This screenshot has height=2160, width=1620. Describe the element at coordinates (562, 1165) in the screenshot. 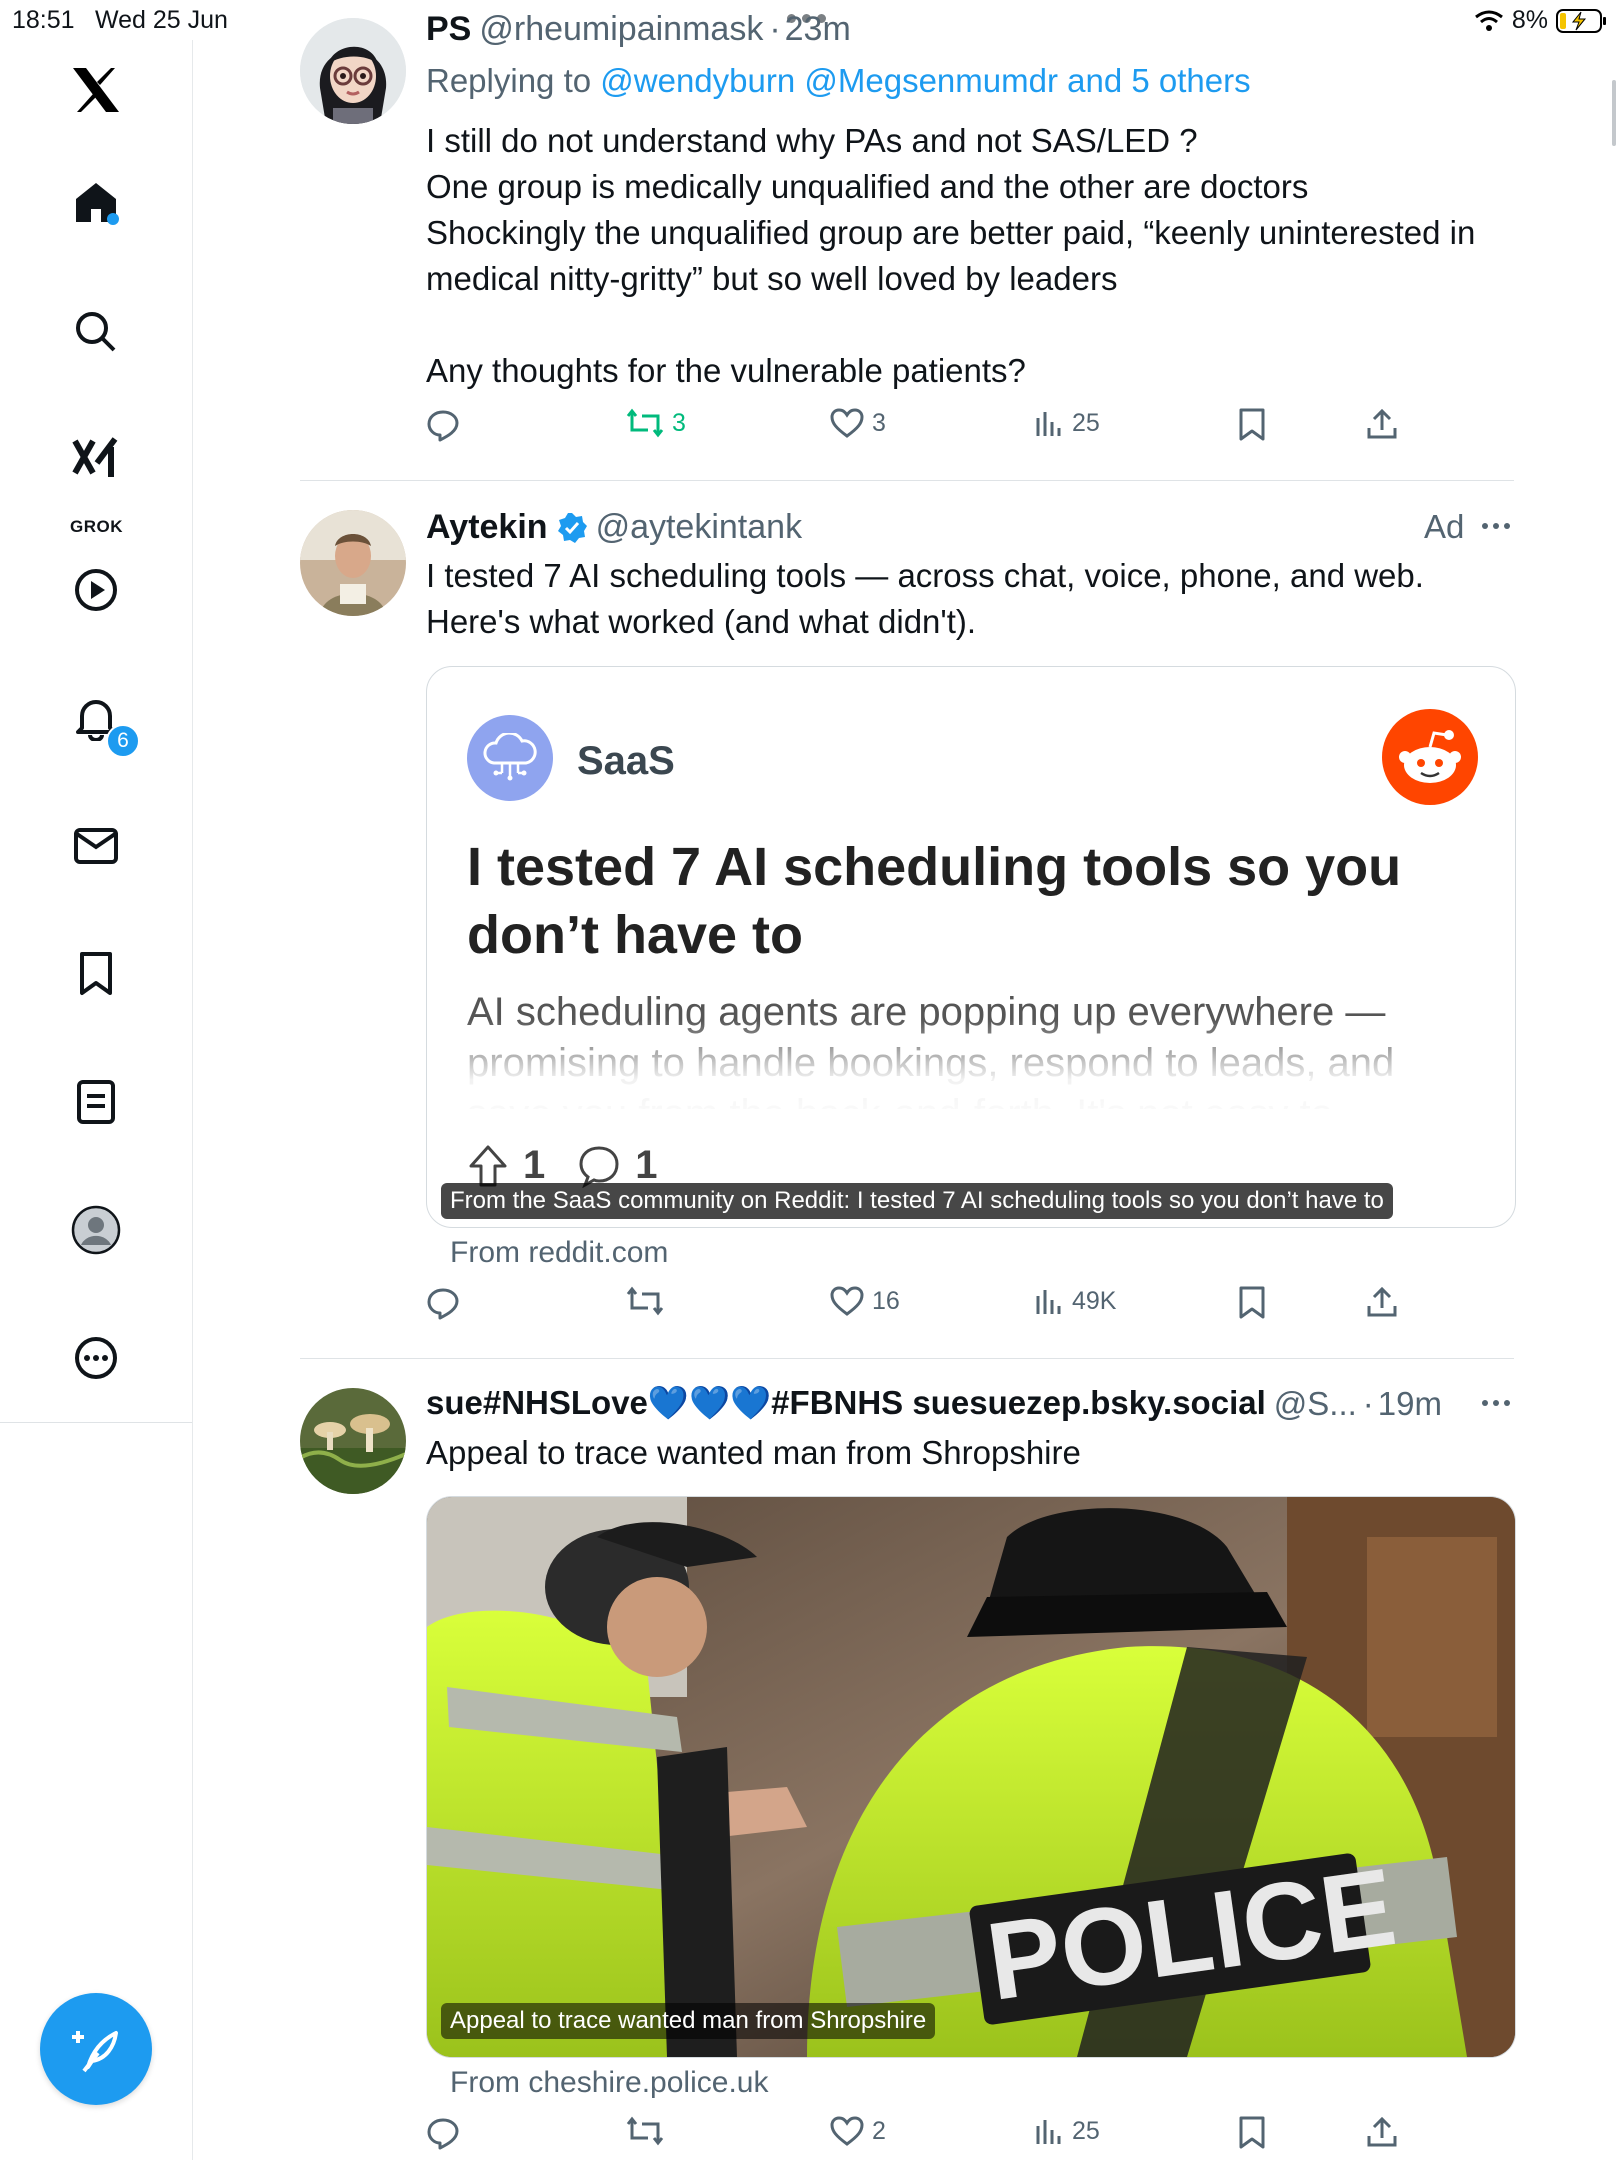

I see `card-stats: 1 1` at that location.